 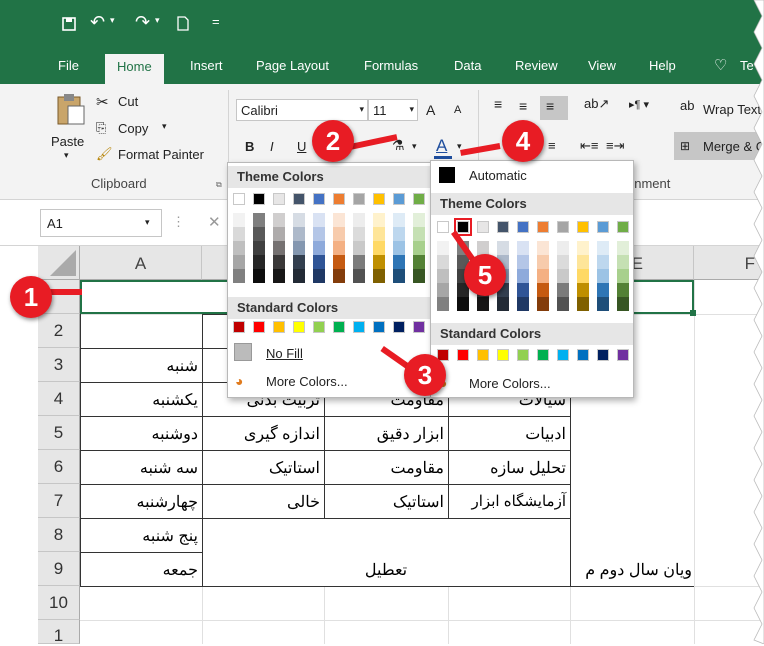 I want to click on row-header-5: 5, so click(x=59, y=433).